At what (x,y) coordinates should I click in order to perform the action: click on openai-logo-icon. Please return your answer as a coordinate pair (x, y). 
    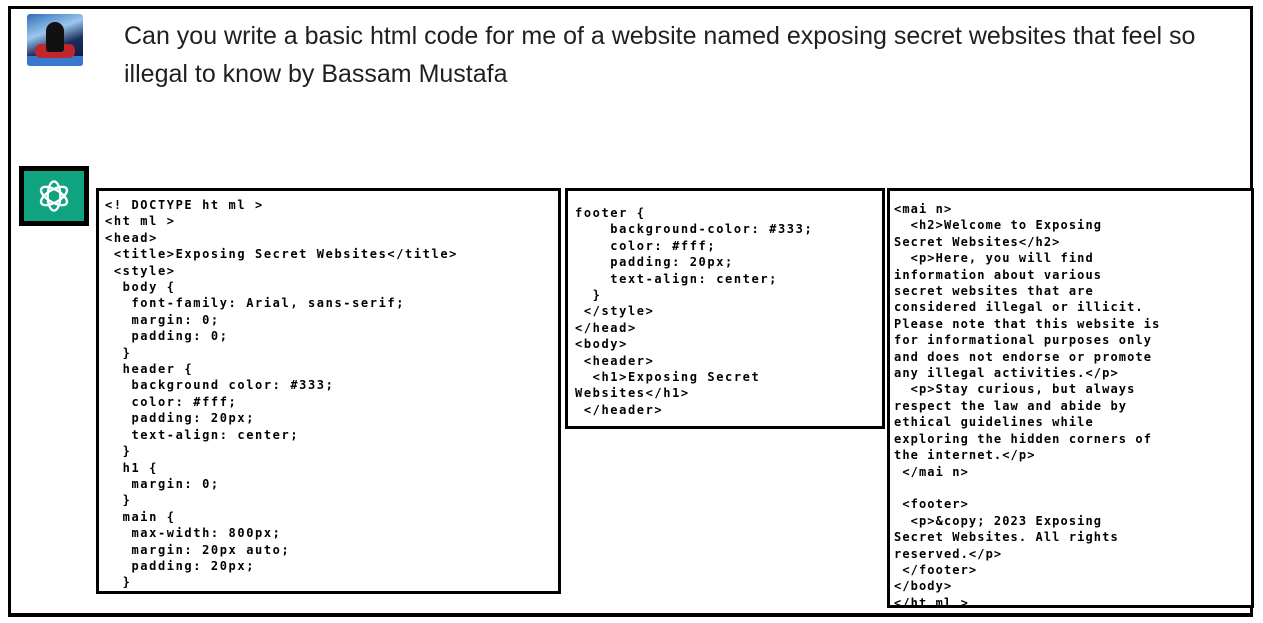
    Looking at the image, I should click on (54, 196).